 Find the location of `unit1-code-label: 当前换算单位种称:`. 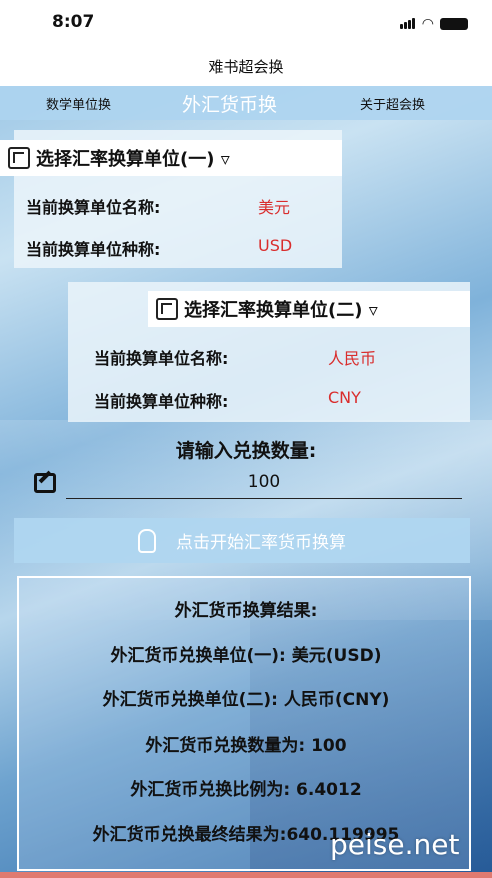

unit1-code-label: 当前换算单位种称: is located at coordinates (93, 249).